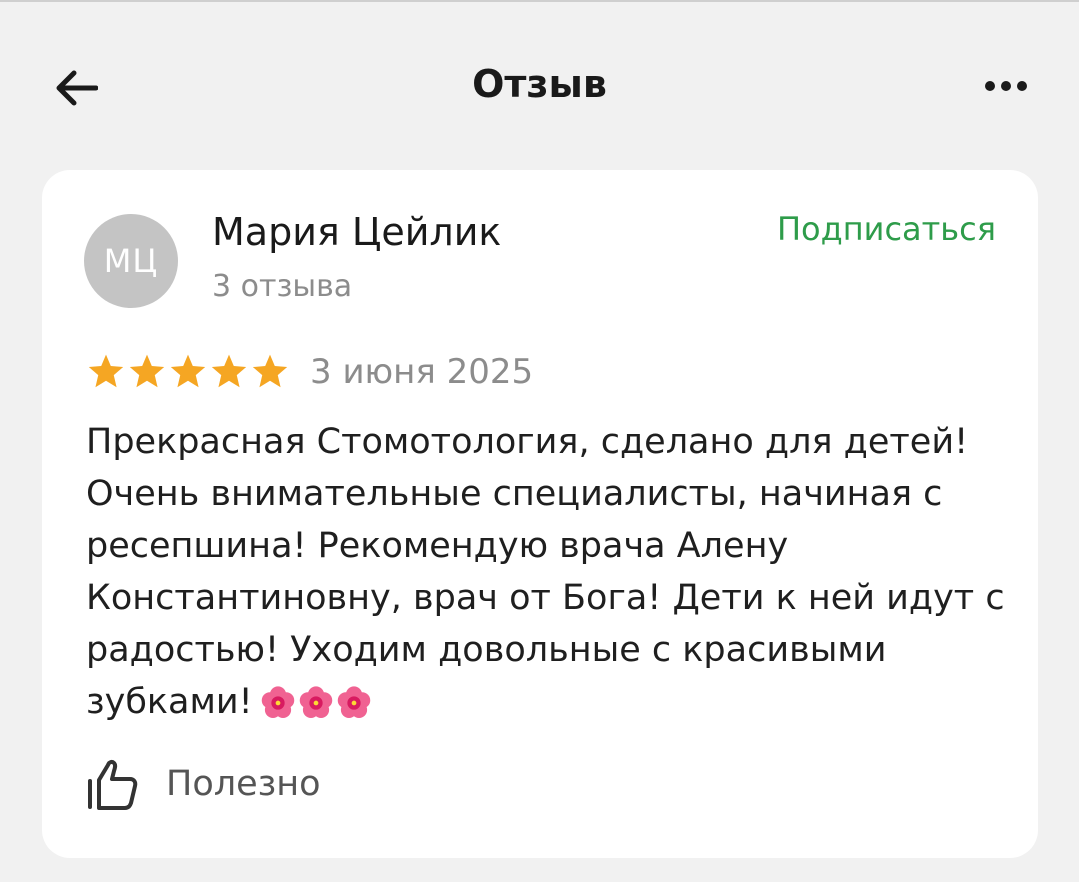  Describe the element at coordinates (243, 784) in the screenshot. I see `helpful-label: Полезно` at that location.